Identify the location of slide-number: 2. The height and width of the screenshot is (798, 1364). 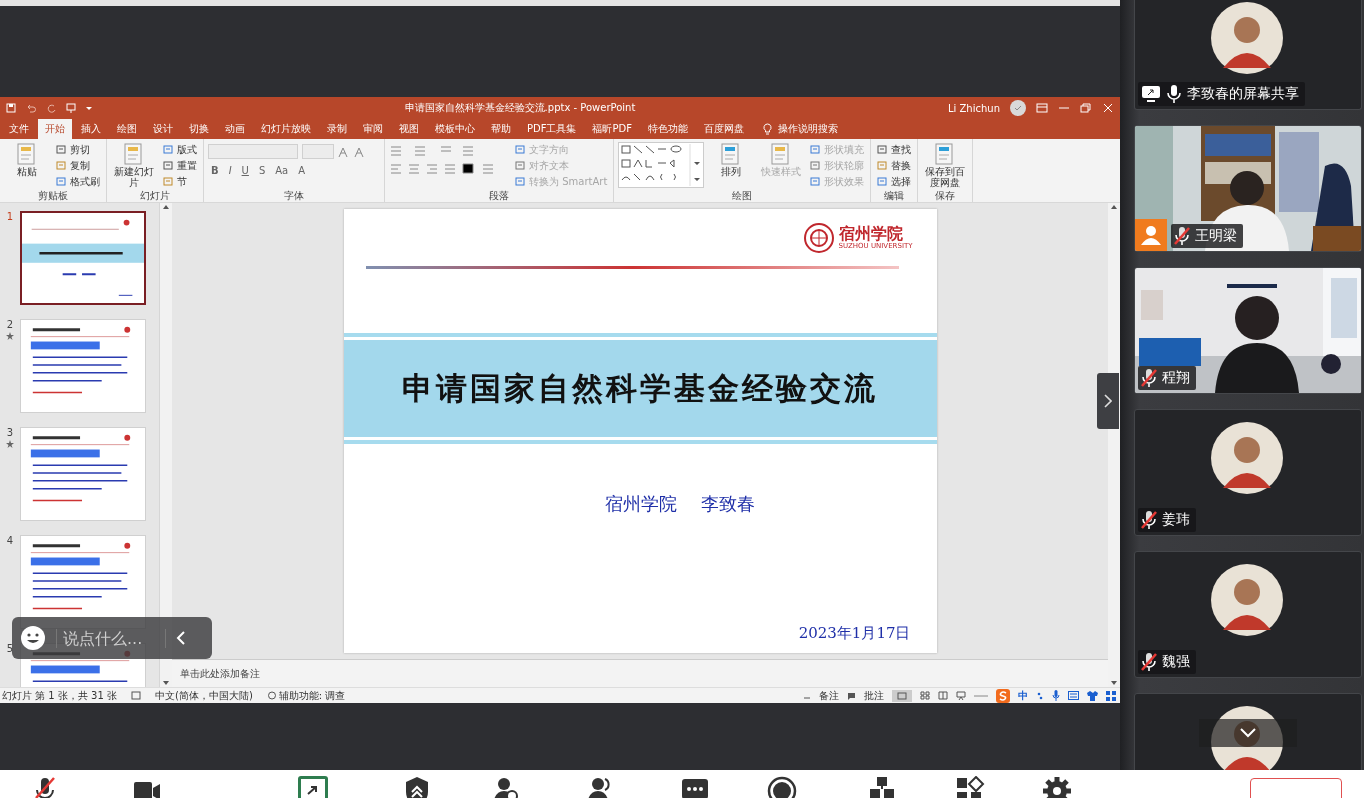
(10, 324).